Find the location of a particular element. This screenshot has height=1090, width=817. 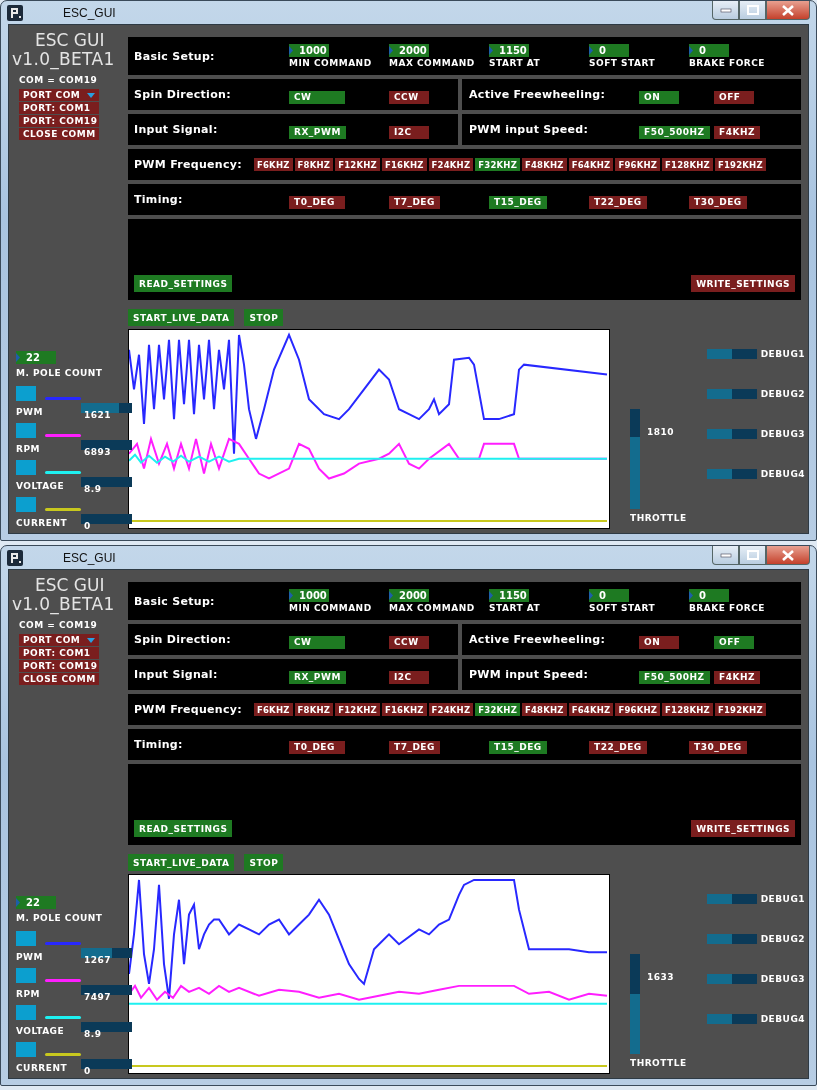

triangle-icon is located at coordinates (18, 902).